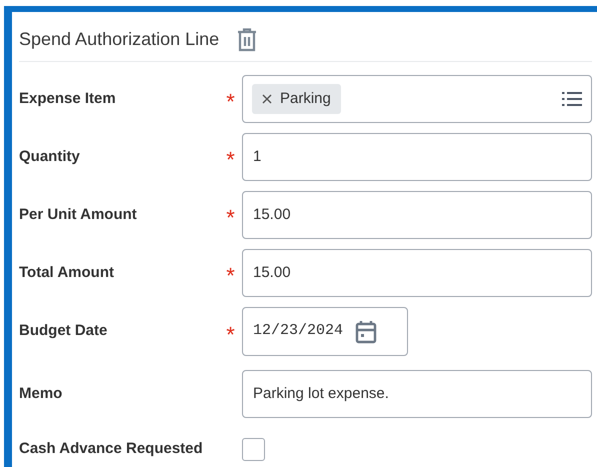 The image size is (597, 467). What do you see at coordinates (417, 157) in the screenshot?
I see `text-field: 1` at bounding box center [417, 157].